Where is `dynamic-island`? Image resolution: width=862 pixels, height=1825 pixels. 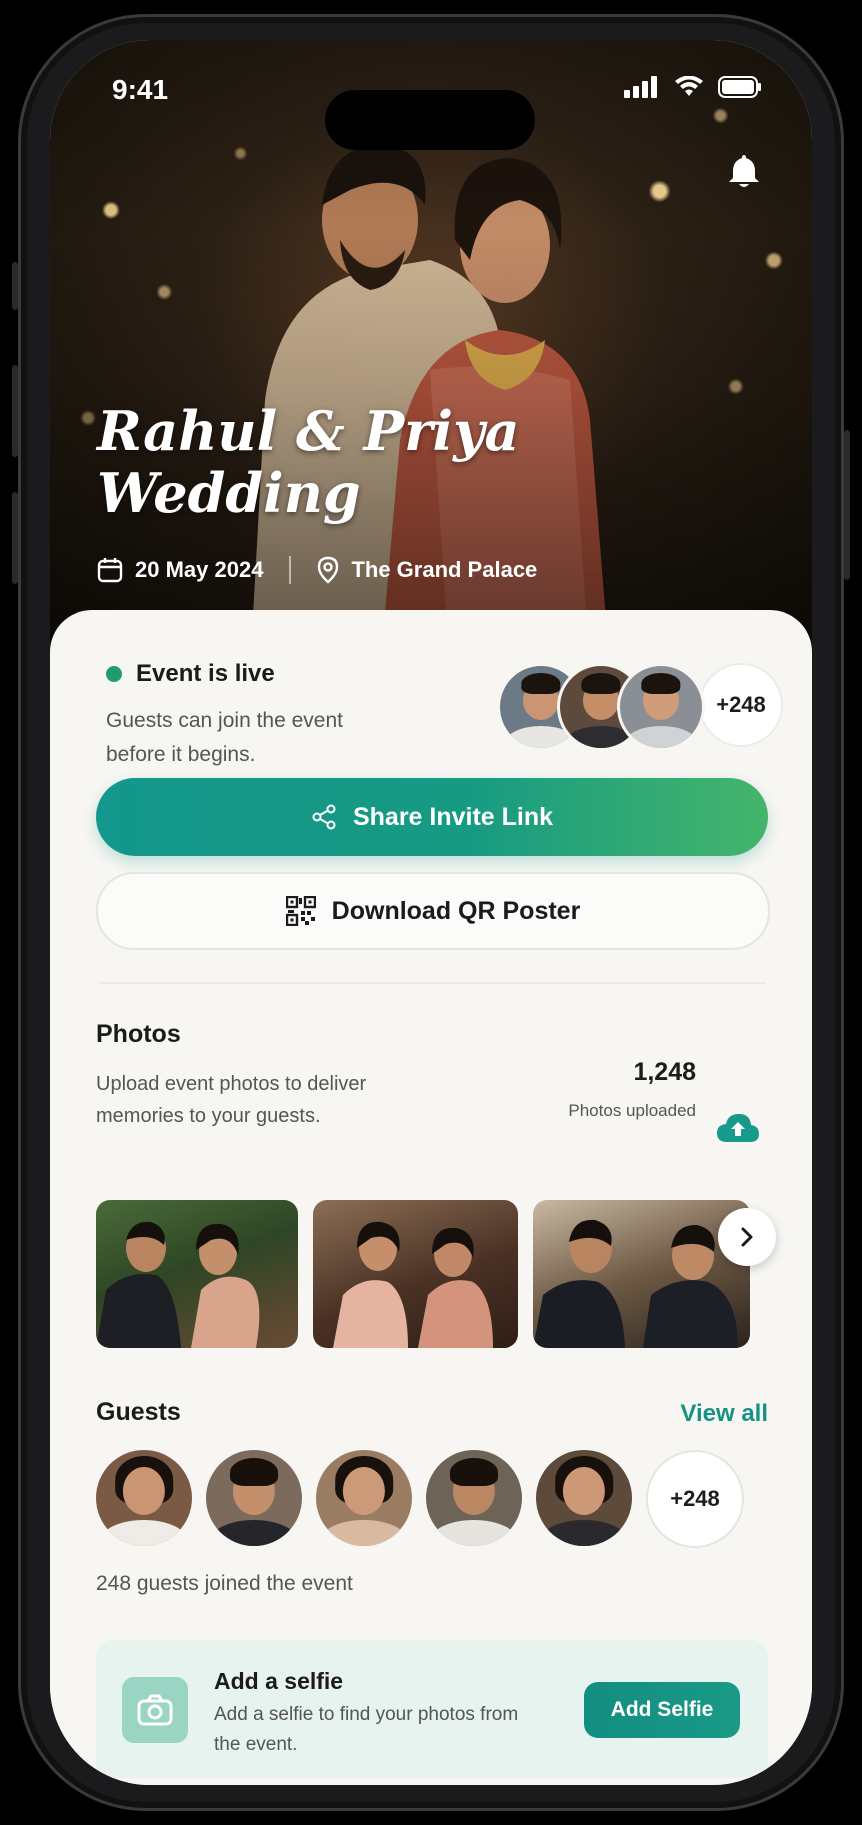 dynamic-island is located at coordinates (430, 120).